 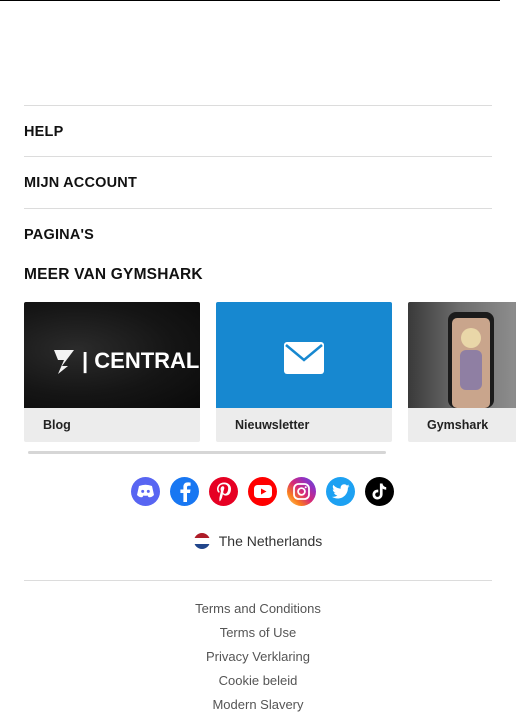 What do you see at coordinates (340, 491) in the screenshot?
I see `twitter-icon` at bounding box center [340, 491].